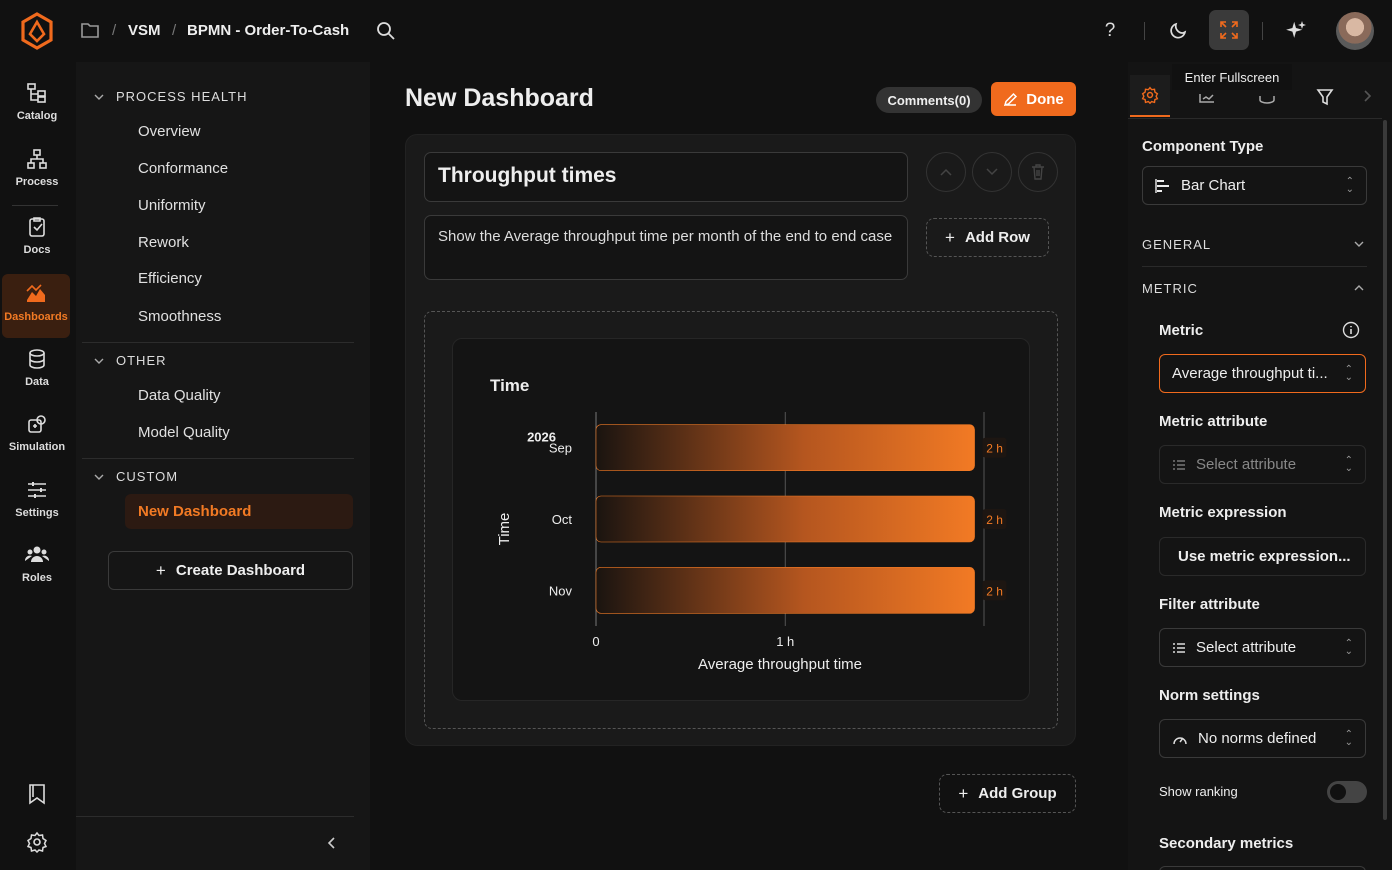  What do you see at coordinates (1262, 647) in the screenshot?
I see `filter-attribute-select: Select attribute ⌃ ⌄` at bounding box center [1262, 647].